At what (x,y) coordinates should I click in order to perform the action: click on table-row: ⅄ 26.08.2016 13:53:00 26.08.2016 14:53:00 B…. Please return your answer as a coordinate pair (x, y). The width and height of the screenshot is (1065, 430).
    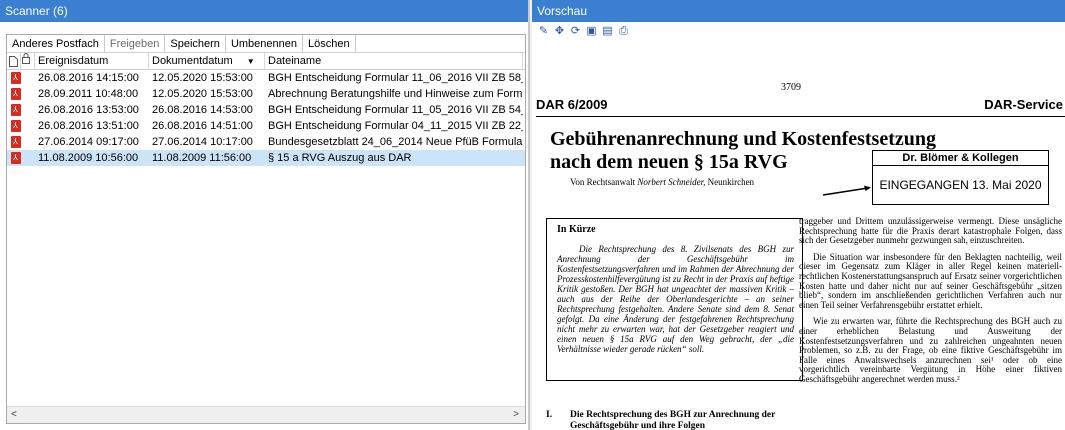
    Looking at the image, I should click on (266, 110).